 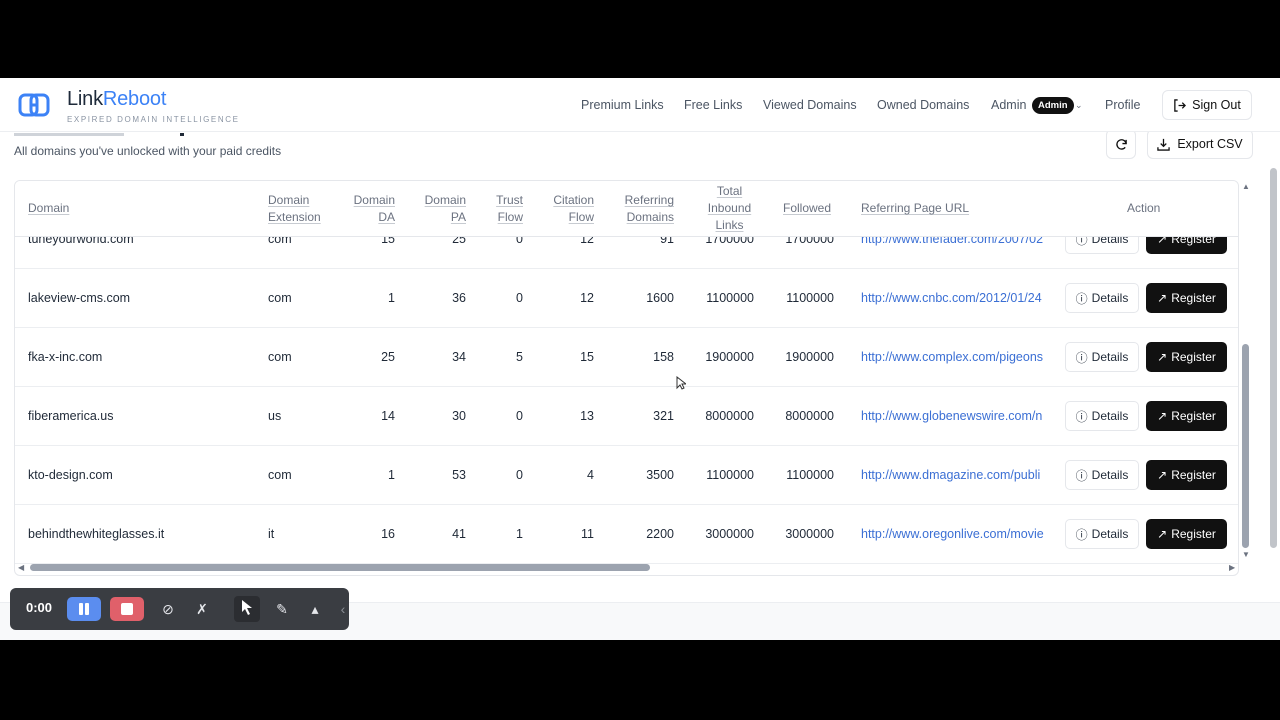 I want to click on cell-da: 16, so click(x=388, y=534).